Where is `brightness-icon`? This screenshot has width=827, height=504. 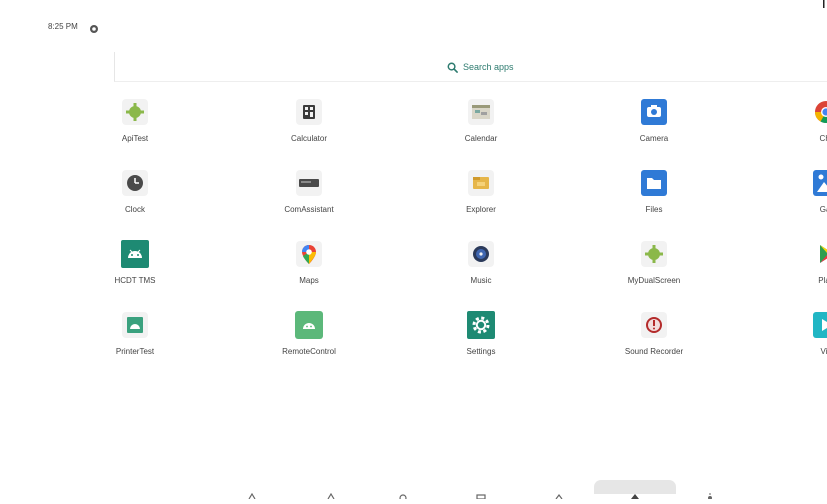 brightness-icon is located at coordinates (710, 493).